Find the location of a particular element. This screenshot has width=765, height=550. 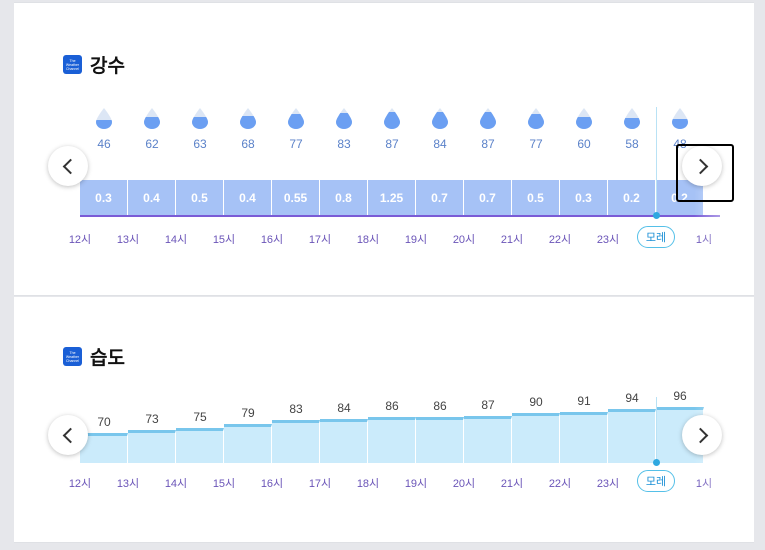

humidity-prev-button is located at coordinates (68, 435).